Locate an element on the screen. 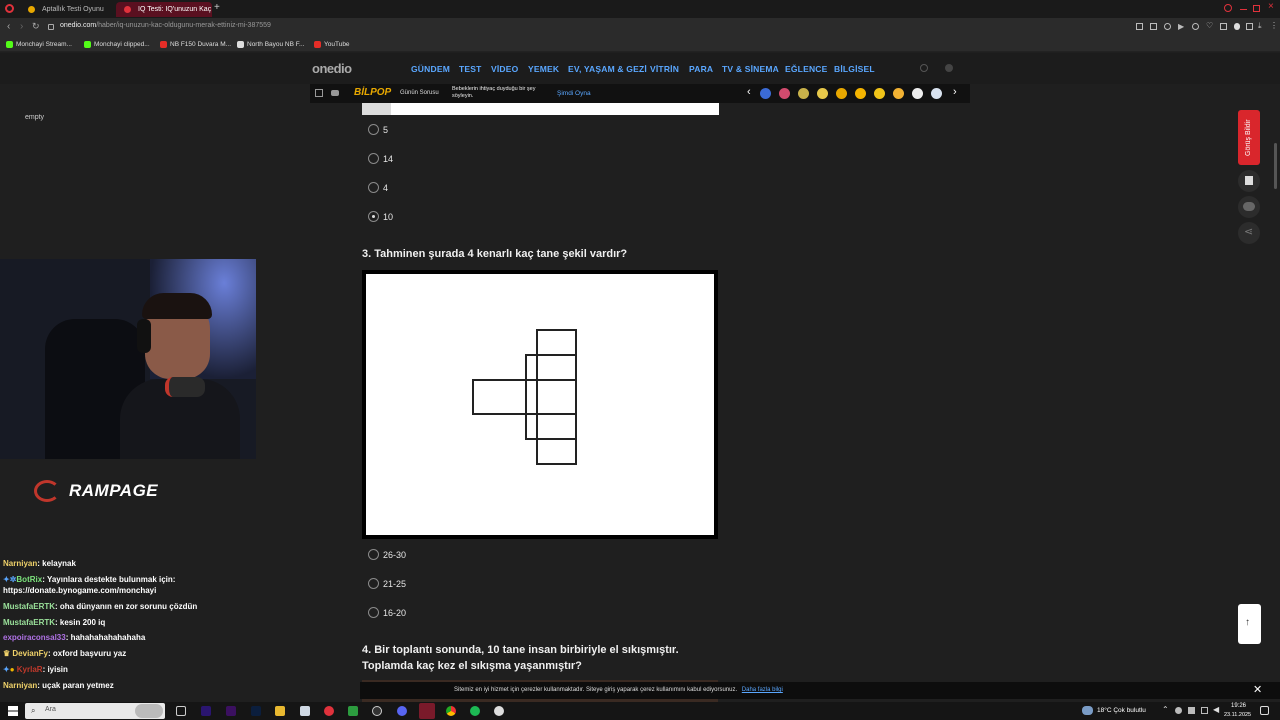 This screenshot has width=1280, height=720. user-icon is located at coordinates (949, 68).